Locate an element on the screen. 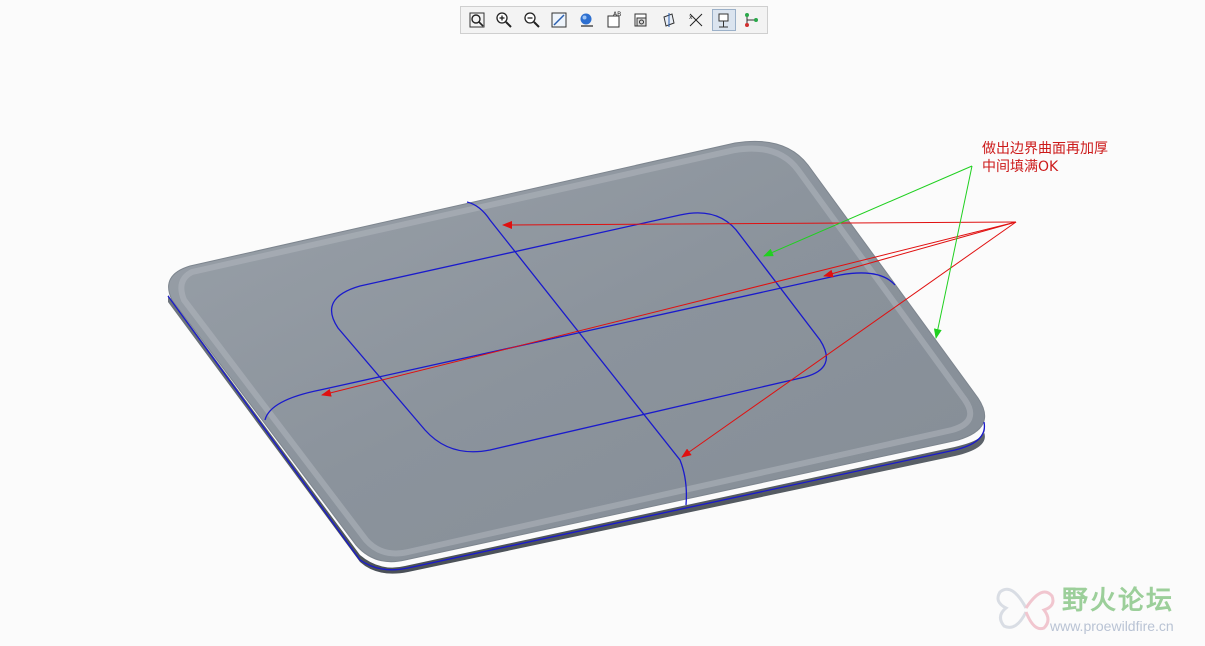  zoom-in-icon is located at coordinates (504, 20).